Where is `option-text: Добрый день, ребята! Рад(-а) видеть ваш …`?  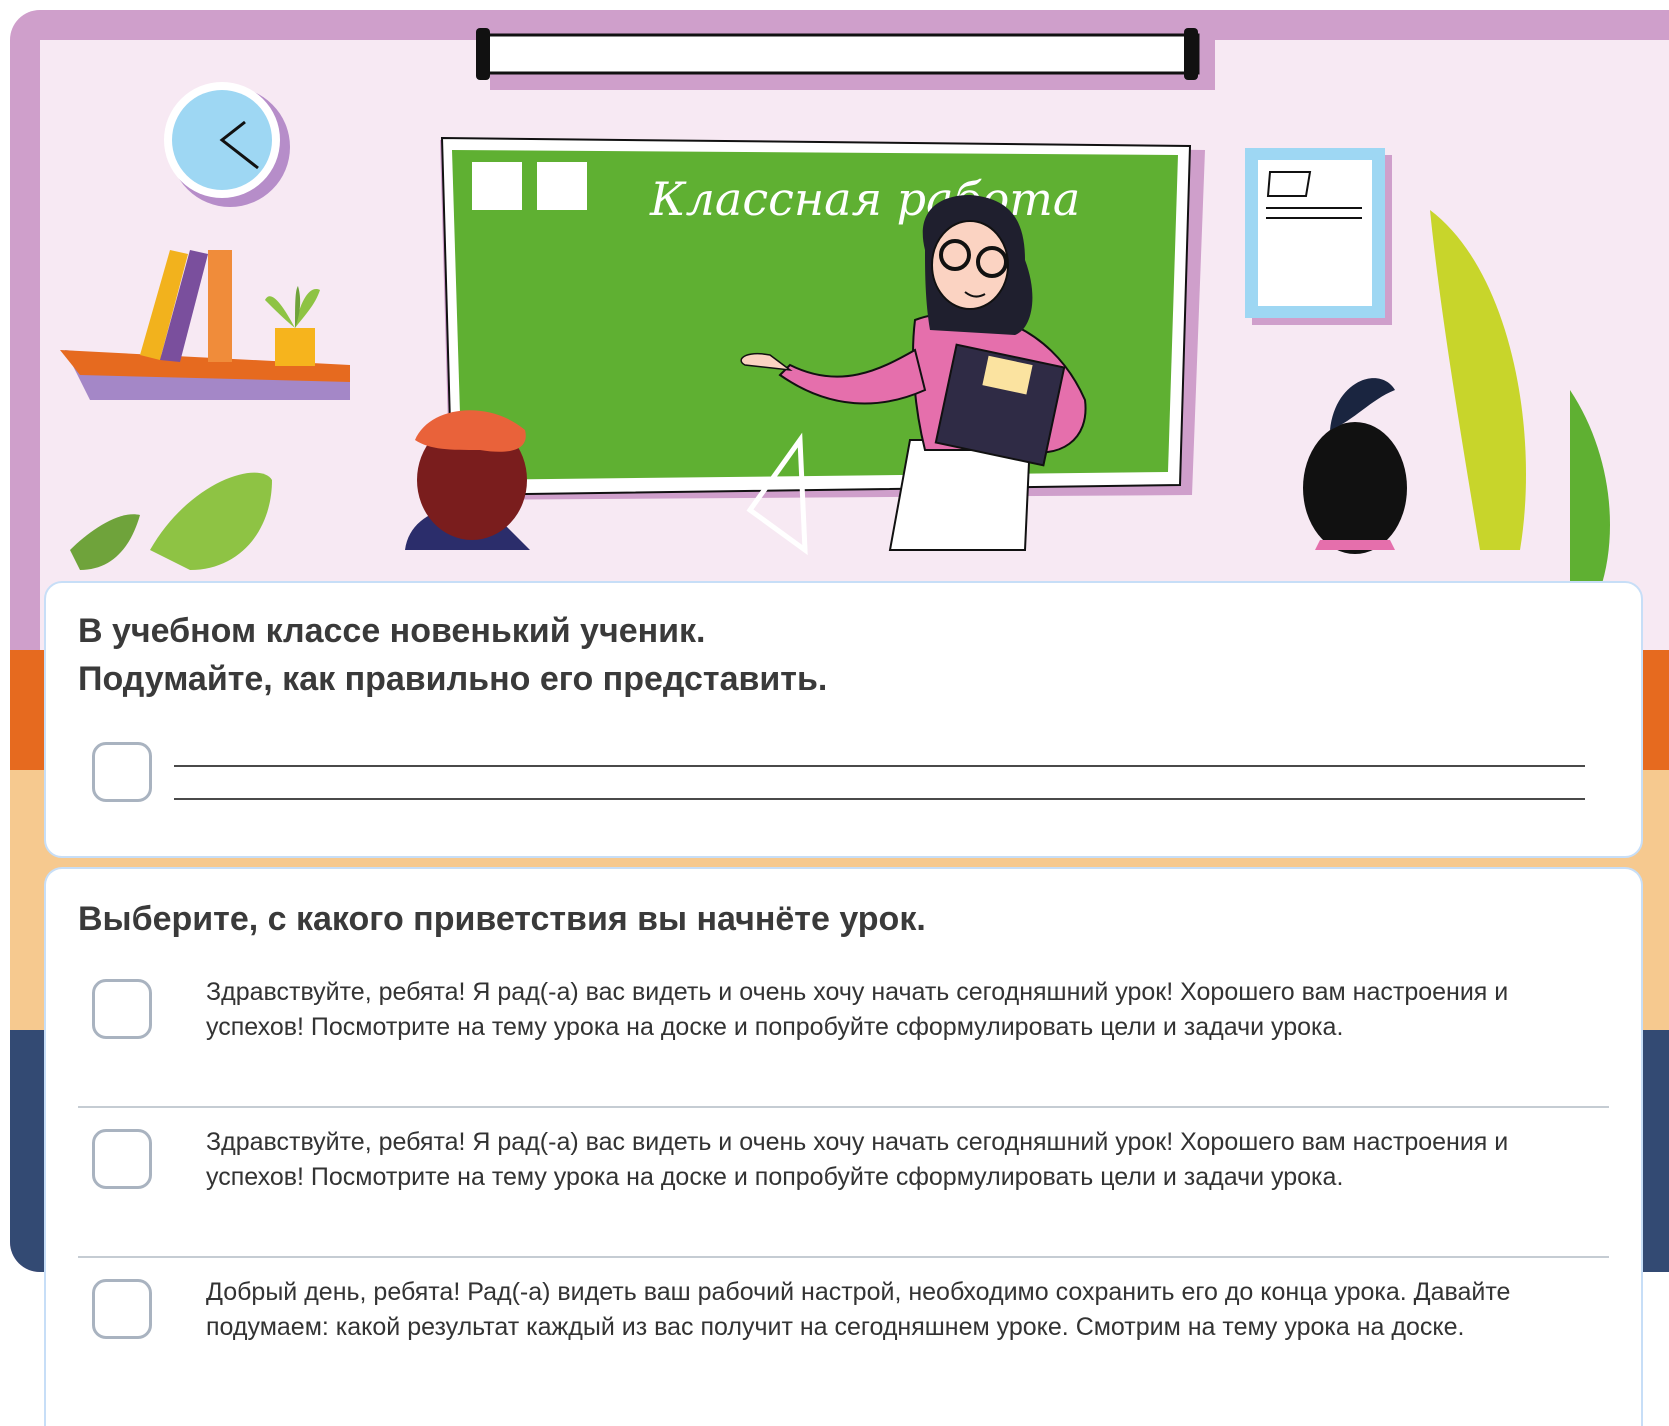
option-text: Добрый день, ребята! Рад(-а) видеть ваш … is located at coordinates (858, 1309).